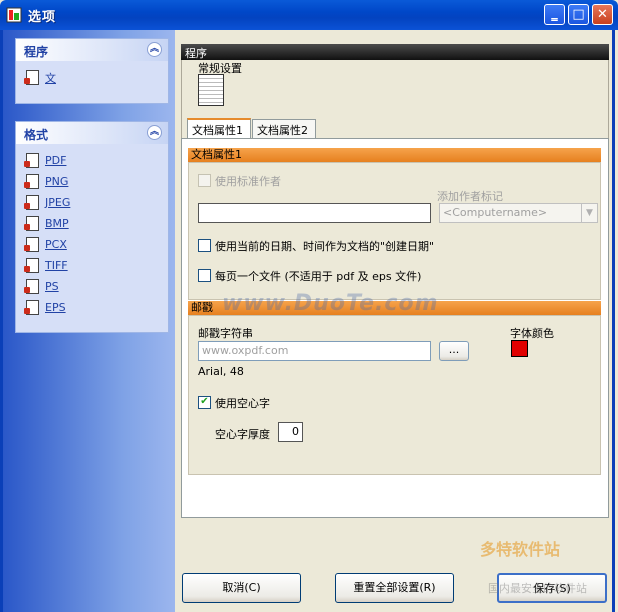 The height and width of the screenshot is (612, 618). What do you see at coordinates (204, 402) in the screenshot?
I see `use-outline-checkbox: ✔` at bounding box center [204, 402].